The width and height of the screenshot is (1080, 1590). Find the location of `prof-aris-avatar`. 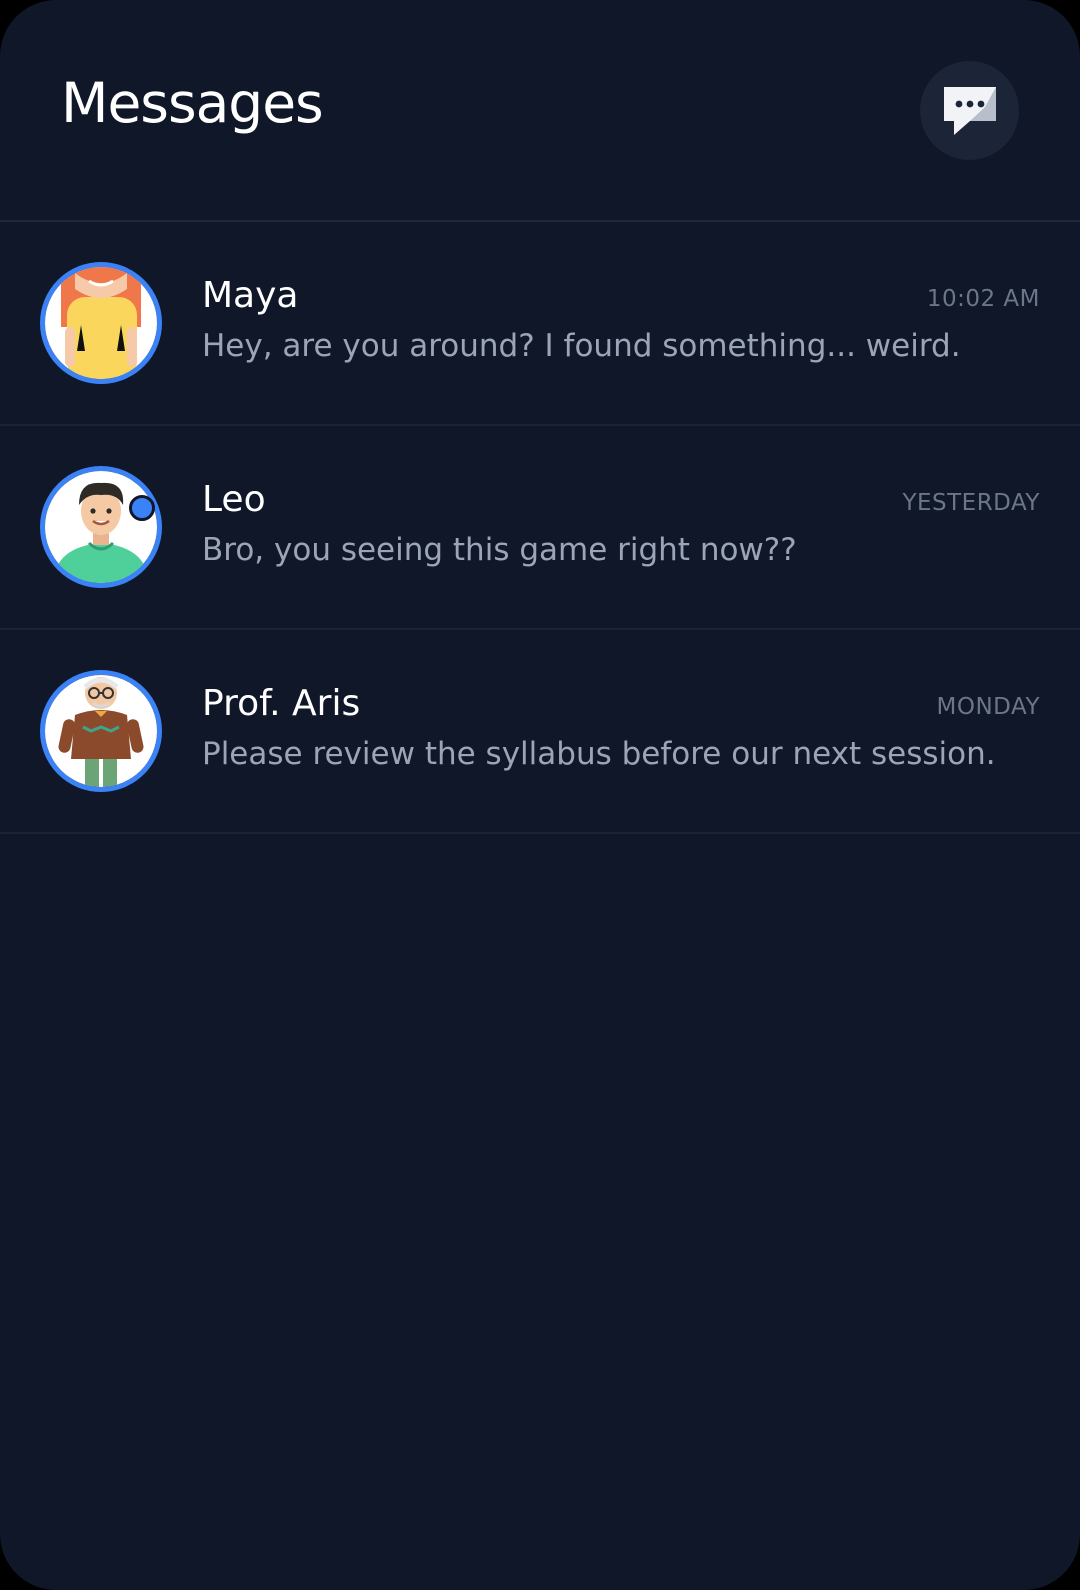

prof-aris-avatar is located at coordinates (101, 731).